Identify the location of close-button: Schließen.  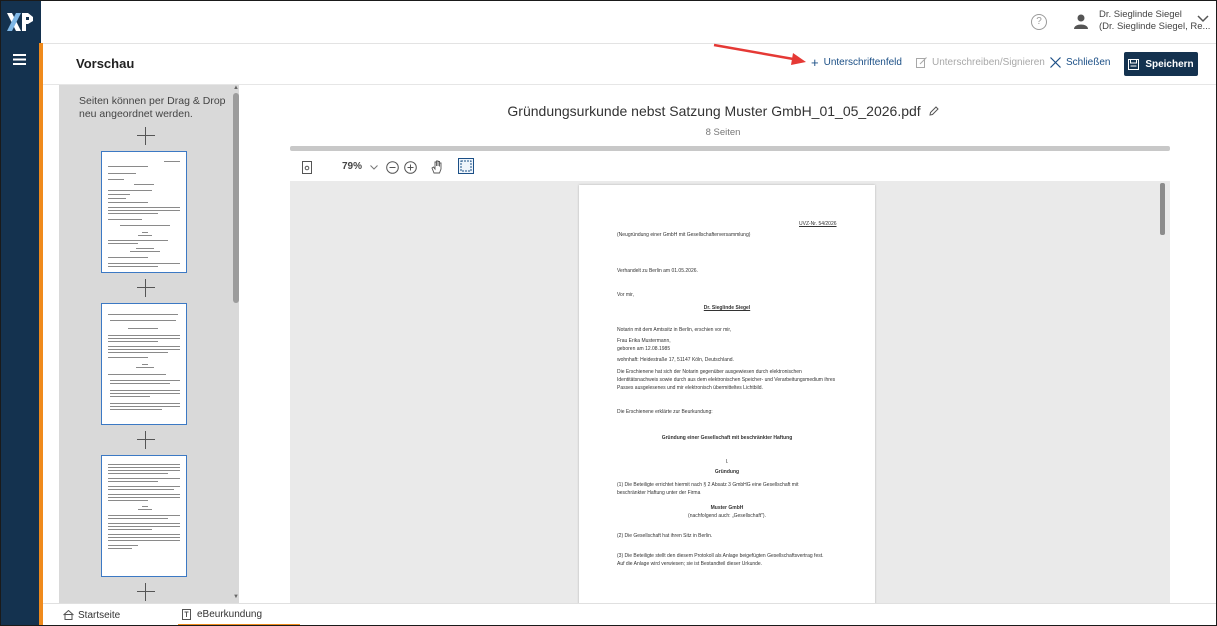
(1080, 62).